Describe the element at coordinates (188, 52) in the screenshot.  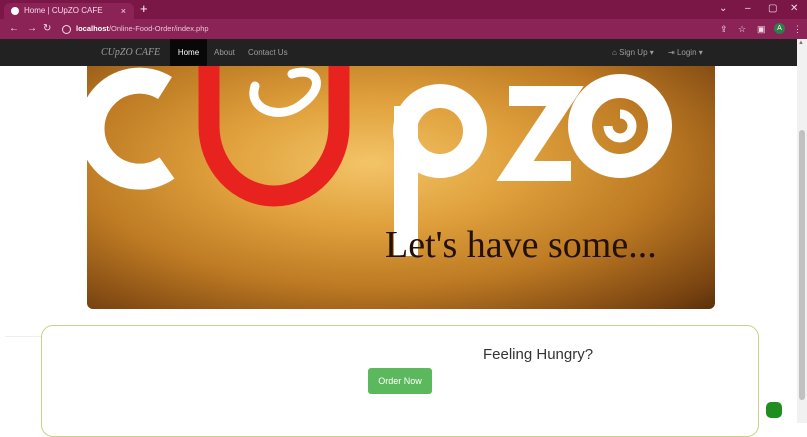
I see `nav-home: Home` at that location.